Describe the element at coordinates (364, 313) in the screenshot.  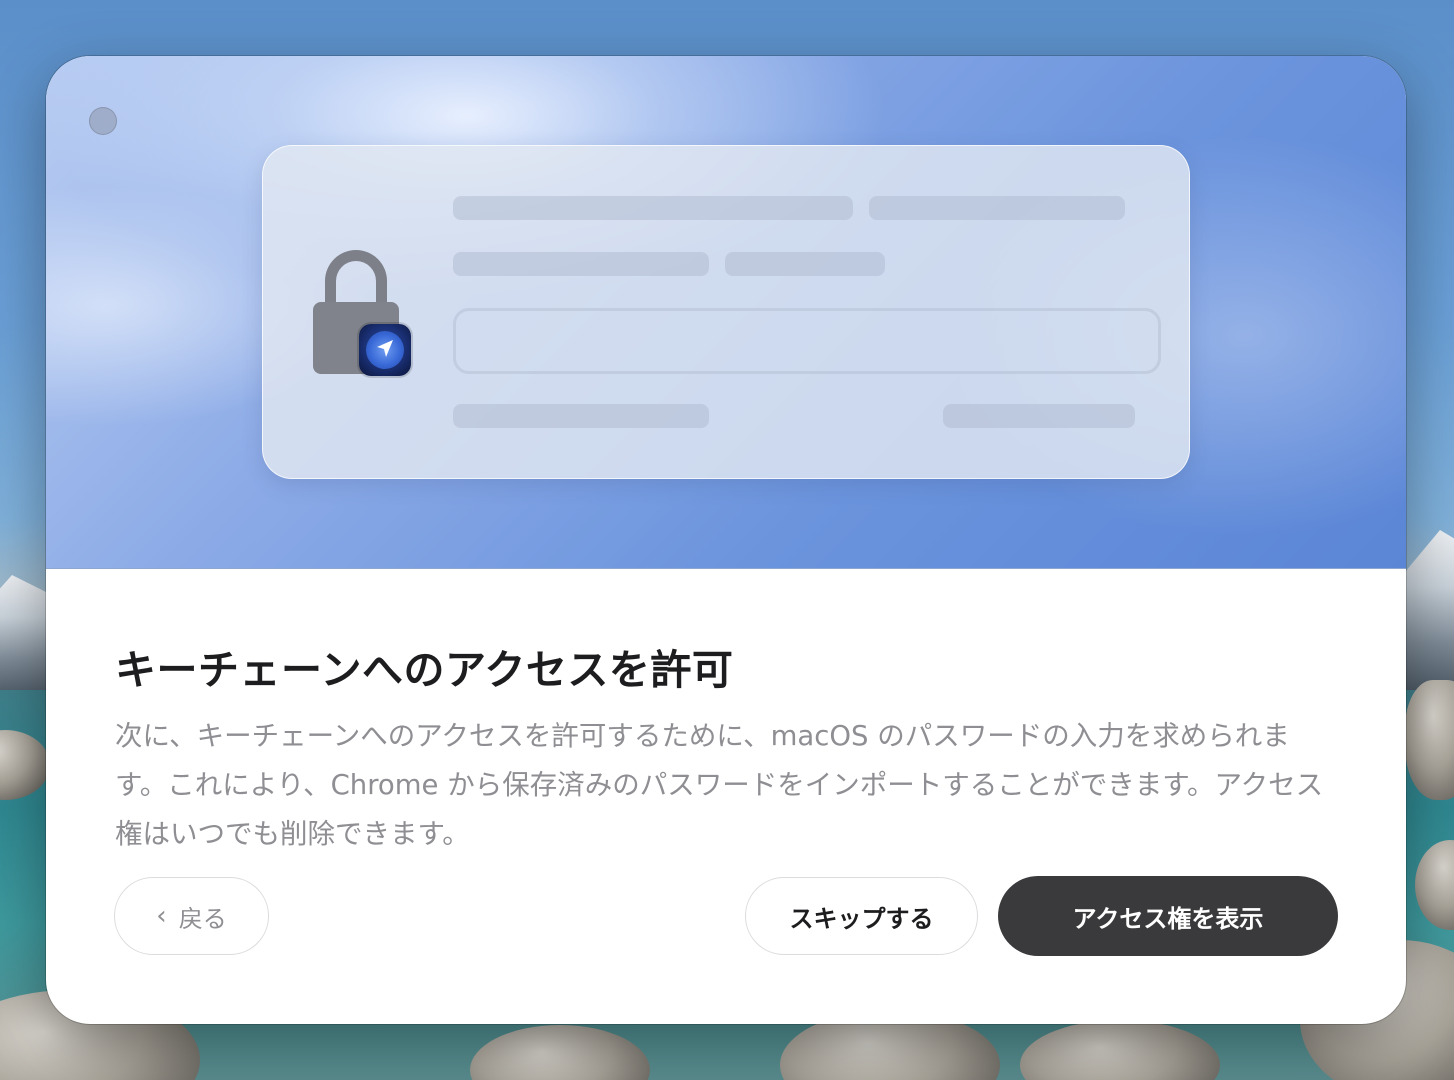
I see `lock-icon` at that location.